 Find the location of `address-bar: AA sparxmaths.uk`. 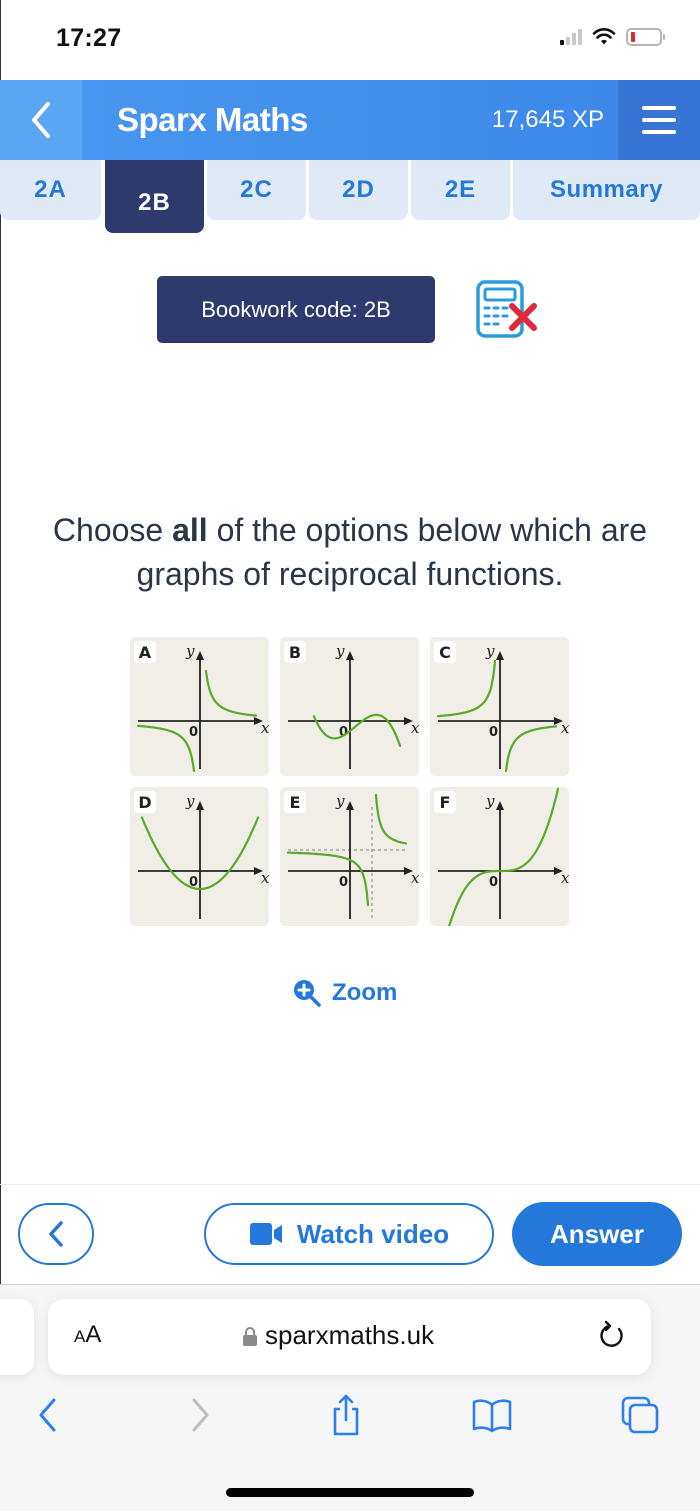

address-bar: AA sparxmaths.uk is located at coordinates (349, 1337).